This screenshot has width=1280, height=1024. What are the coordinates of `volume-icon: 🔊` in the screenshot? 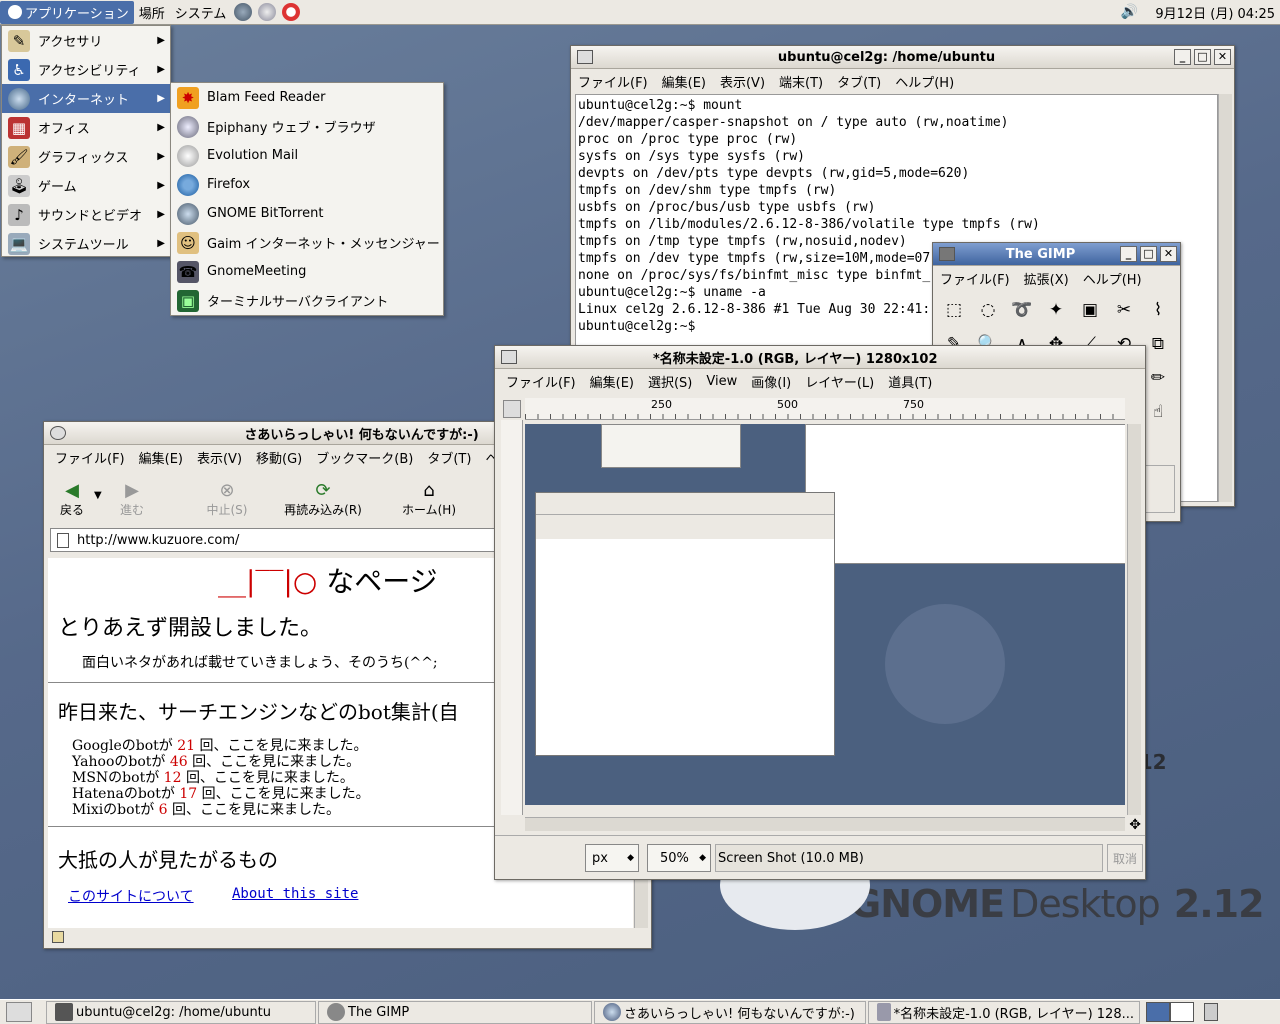 It's located at (1129, 12).